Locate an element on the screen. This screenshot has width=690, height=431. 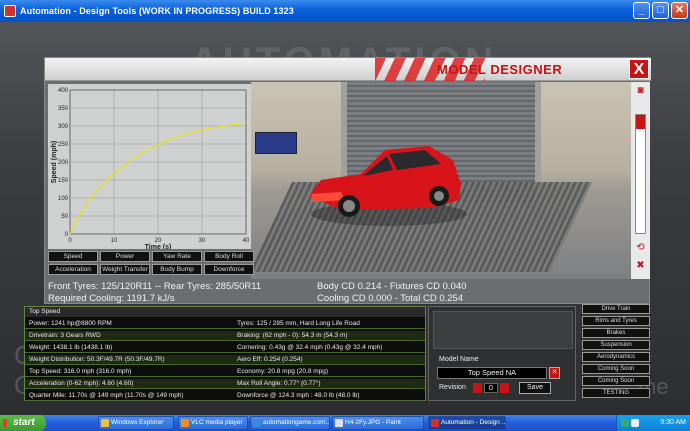
chart-x-tick-label: 10 is located at coordinates (114, 241).